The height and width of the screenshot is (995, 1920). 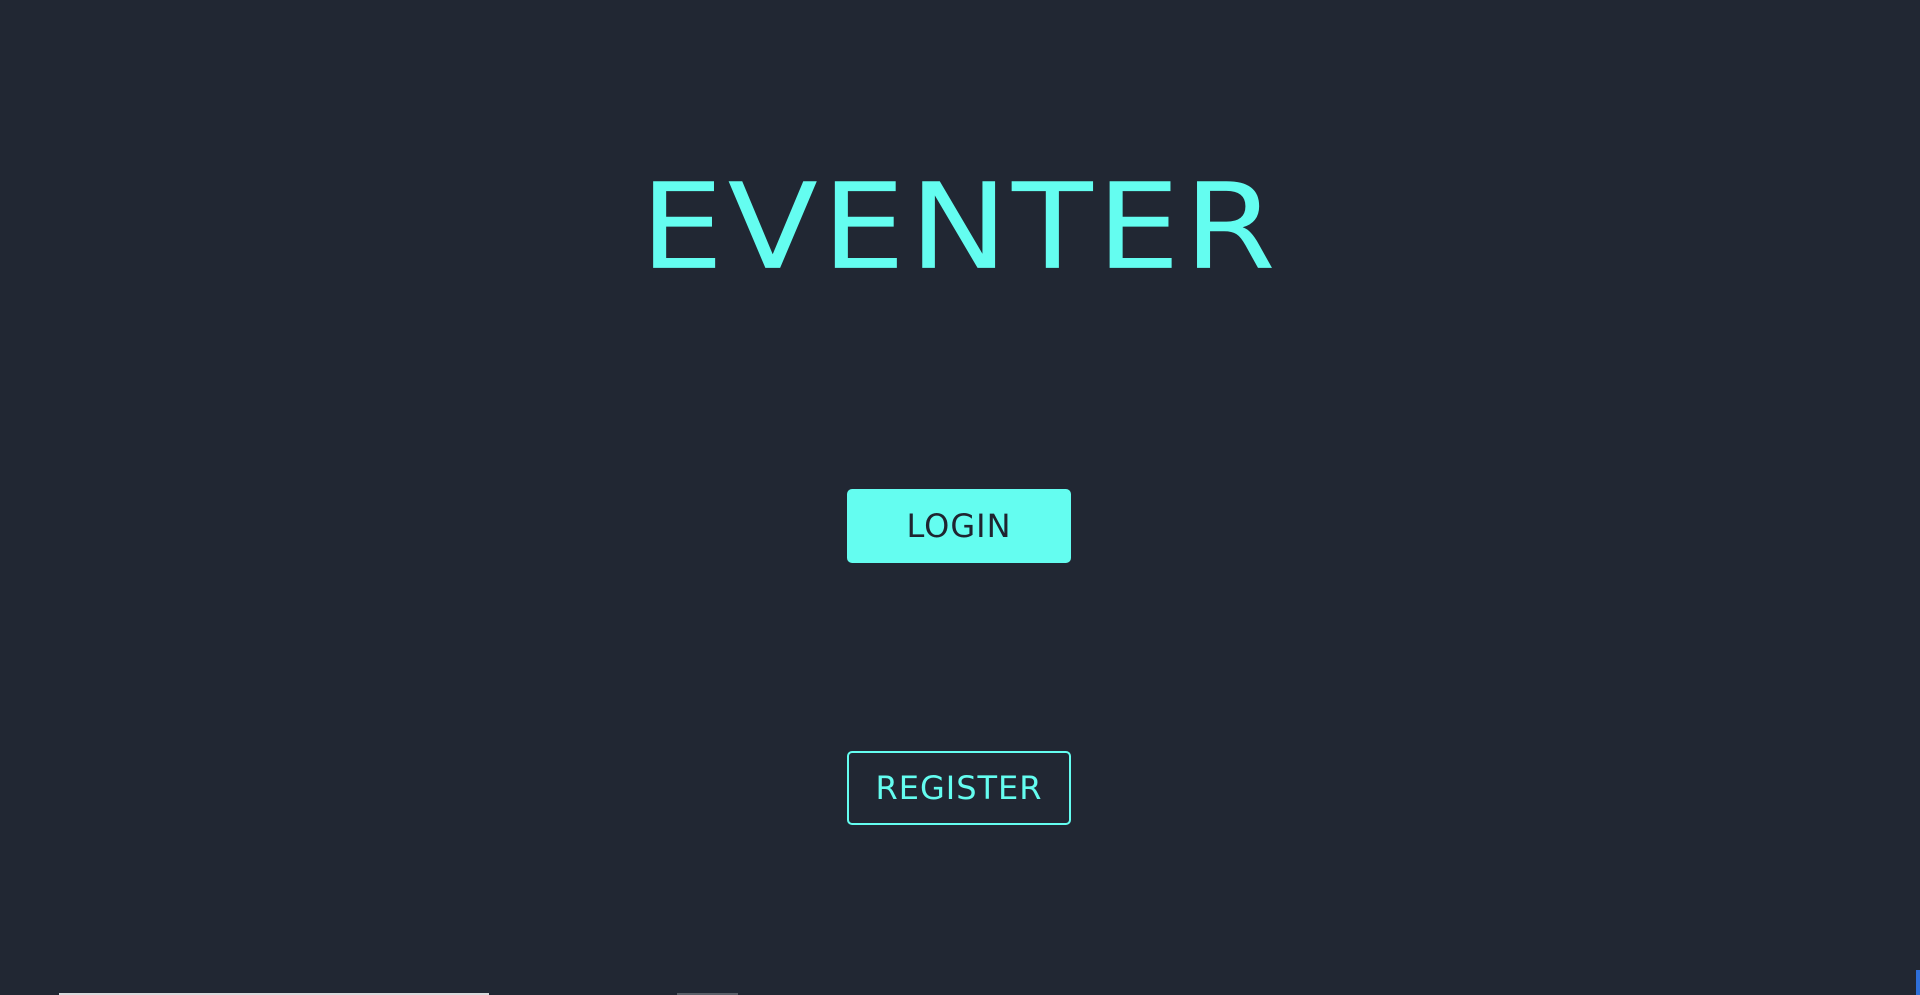 What do you see at coordinates (960, 227) in the screenshot?
I see `app-logo-title: EVENTER` at bounding box center [960, 227].